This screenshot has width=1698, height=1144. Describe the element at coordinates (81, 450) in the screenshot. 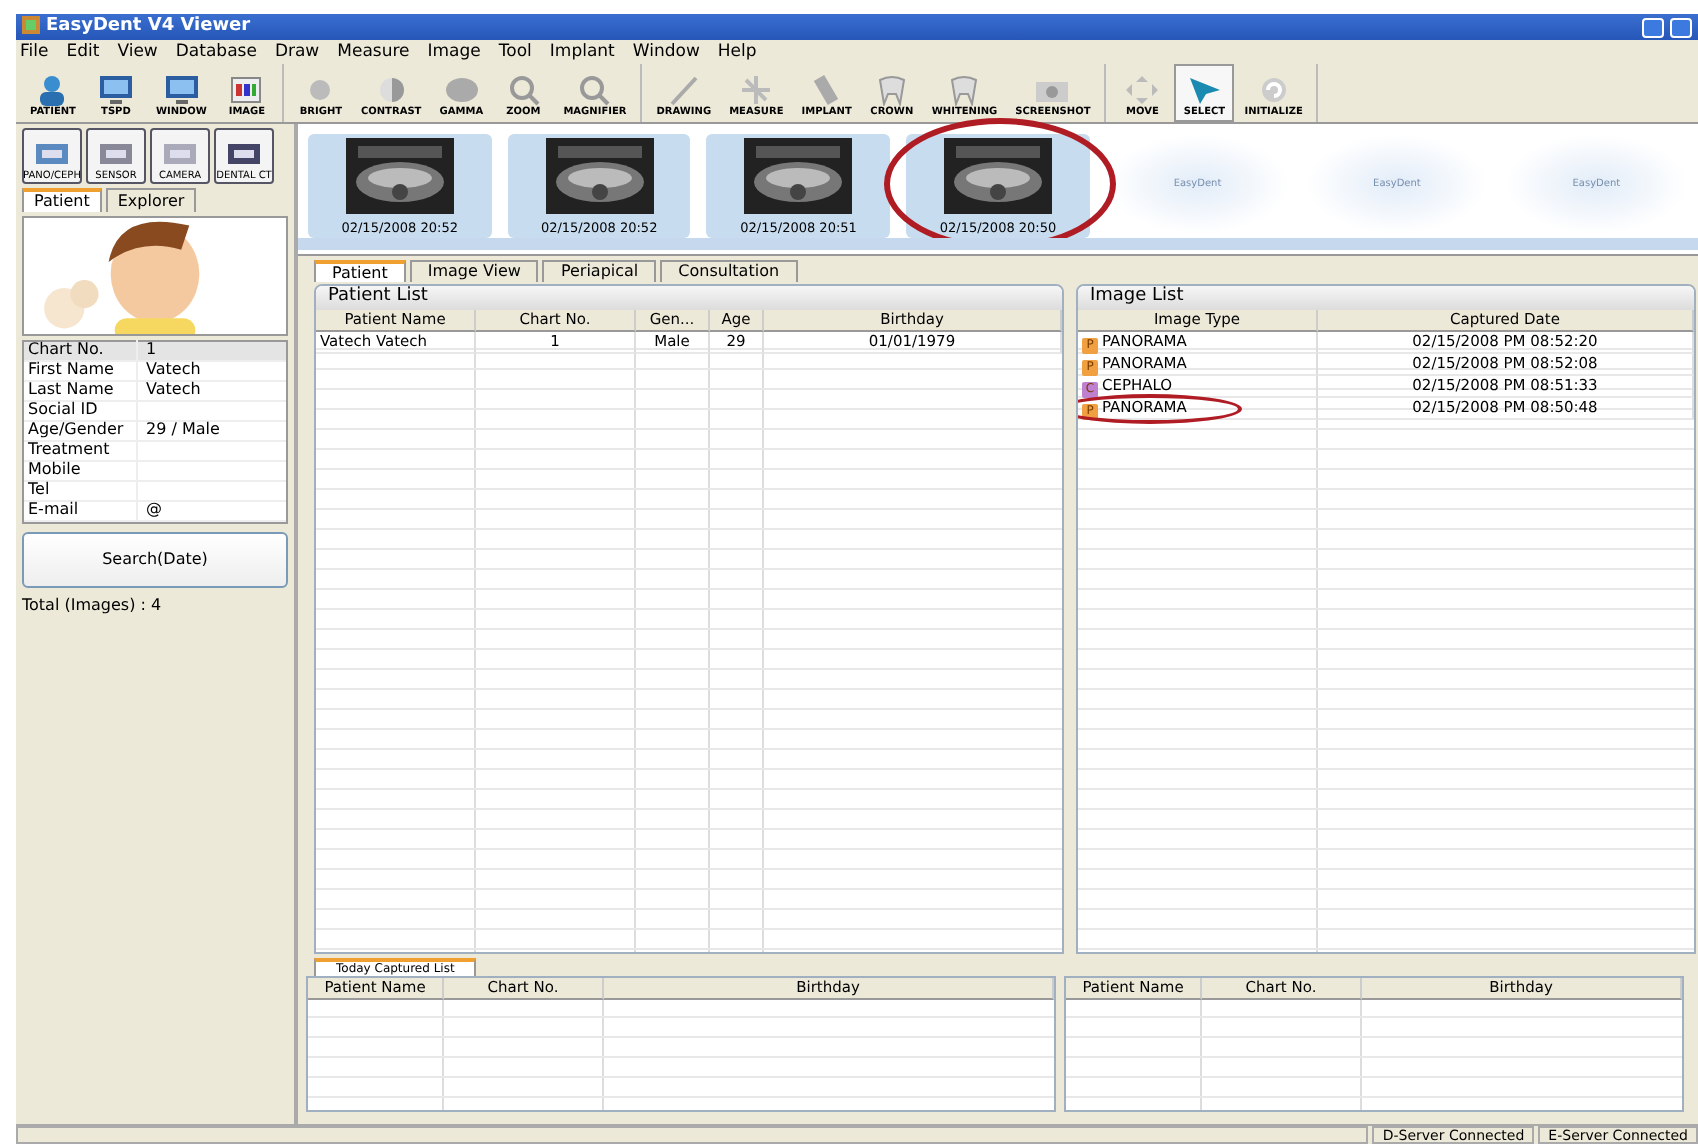

I see `field-label: Treatment` at that location.